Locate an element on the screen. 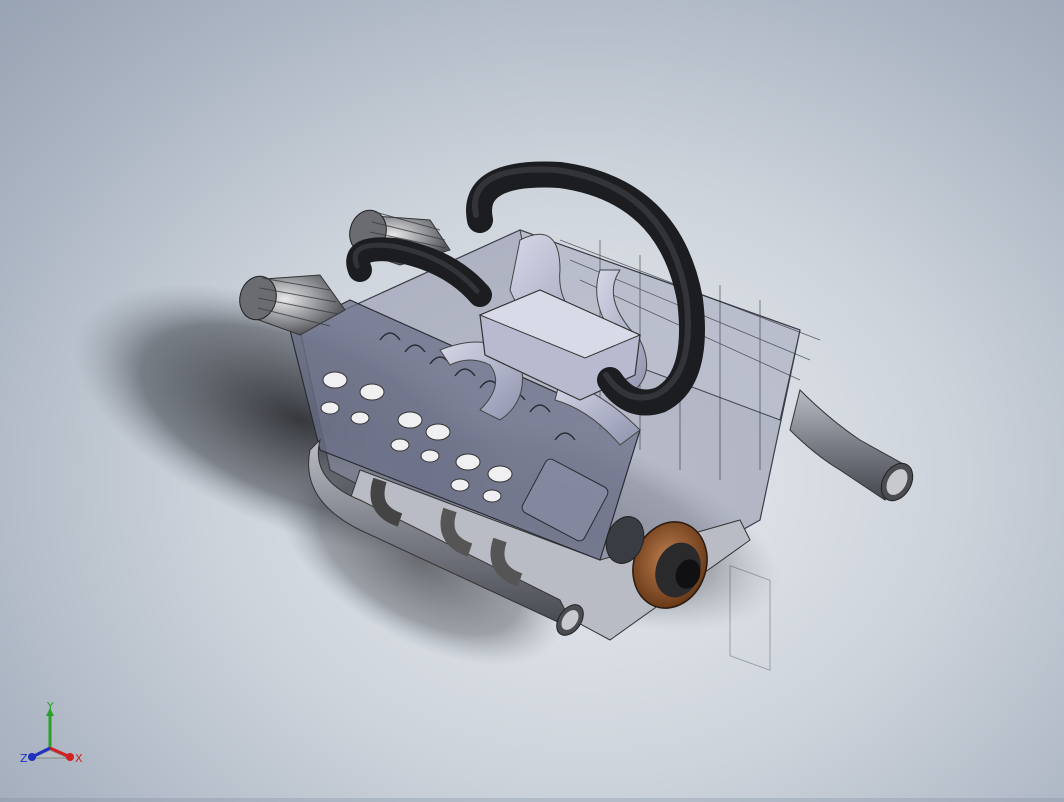 This screenshot has width=1064, height=802. z-axis-head is located at coordinates (32, 757).